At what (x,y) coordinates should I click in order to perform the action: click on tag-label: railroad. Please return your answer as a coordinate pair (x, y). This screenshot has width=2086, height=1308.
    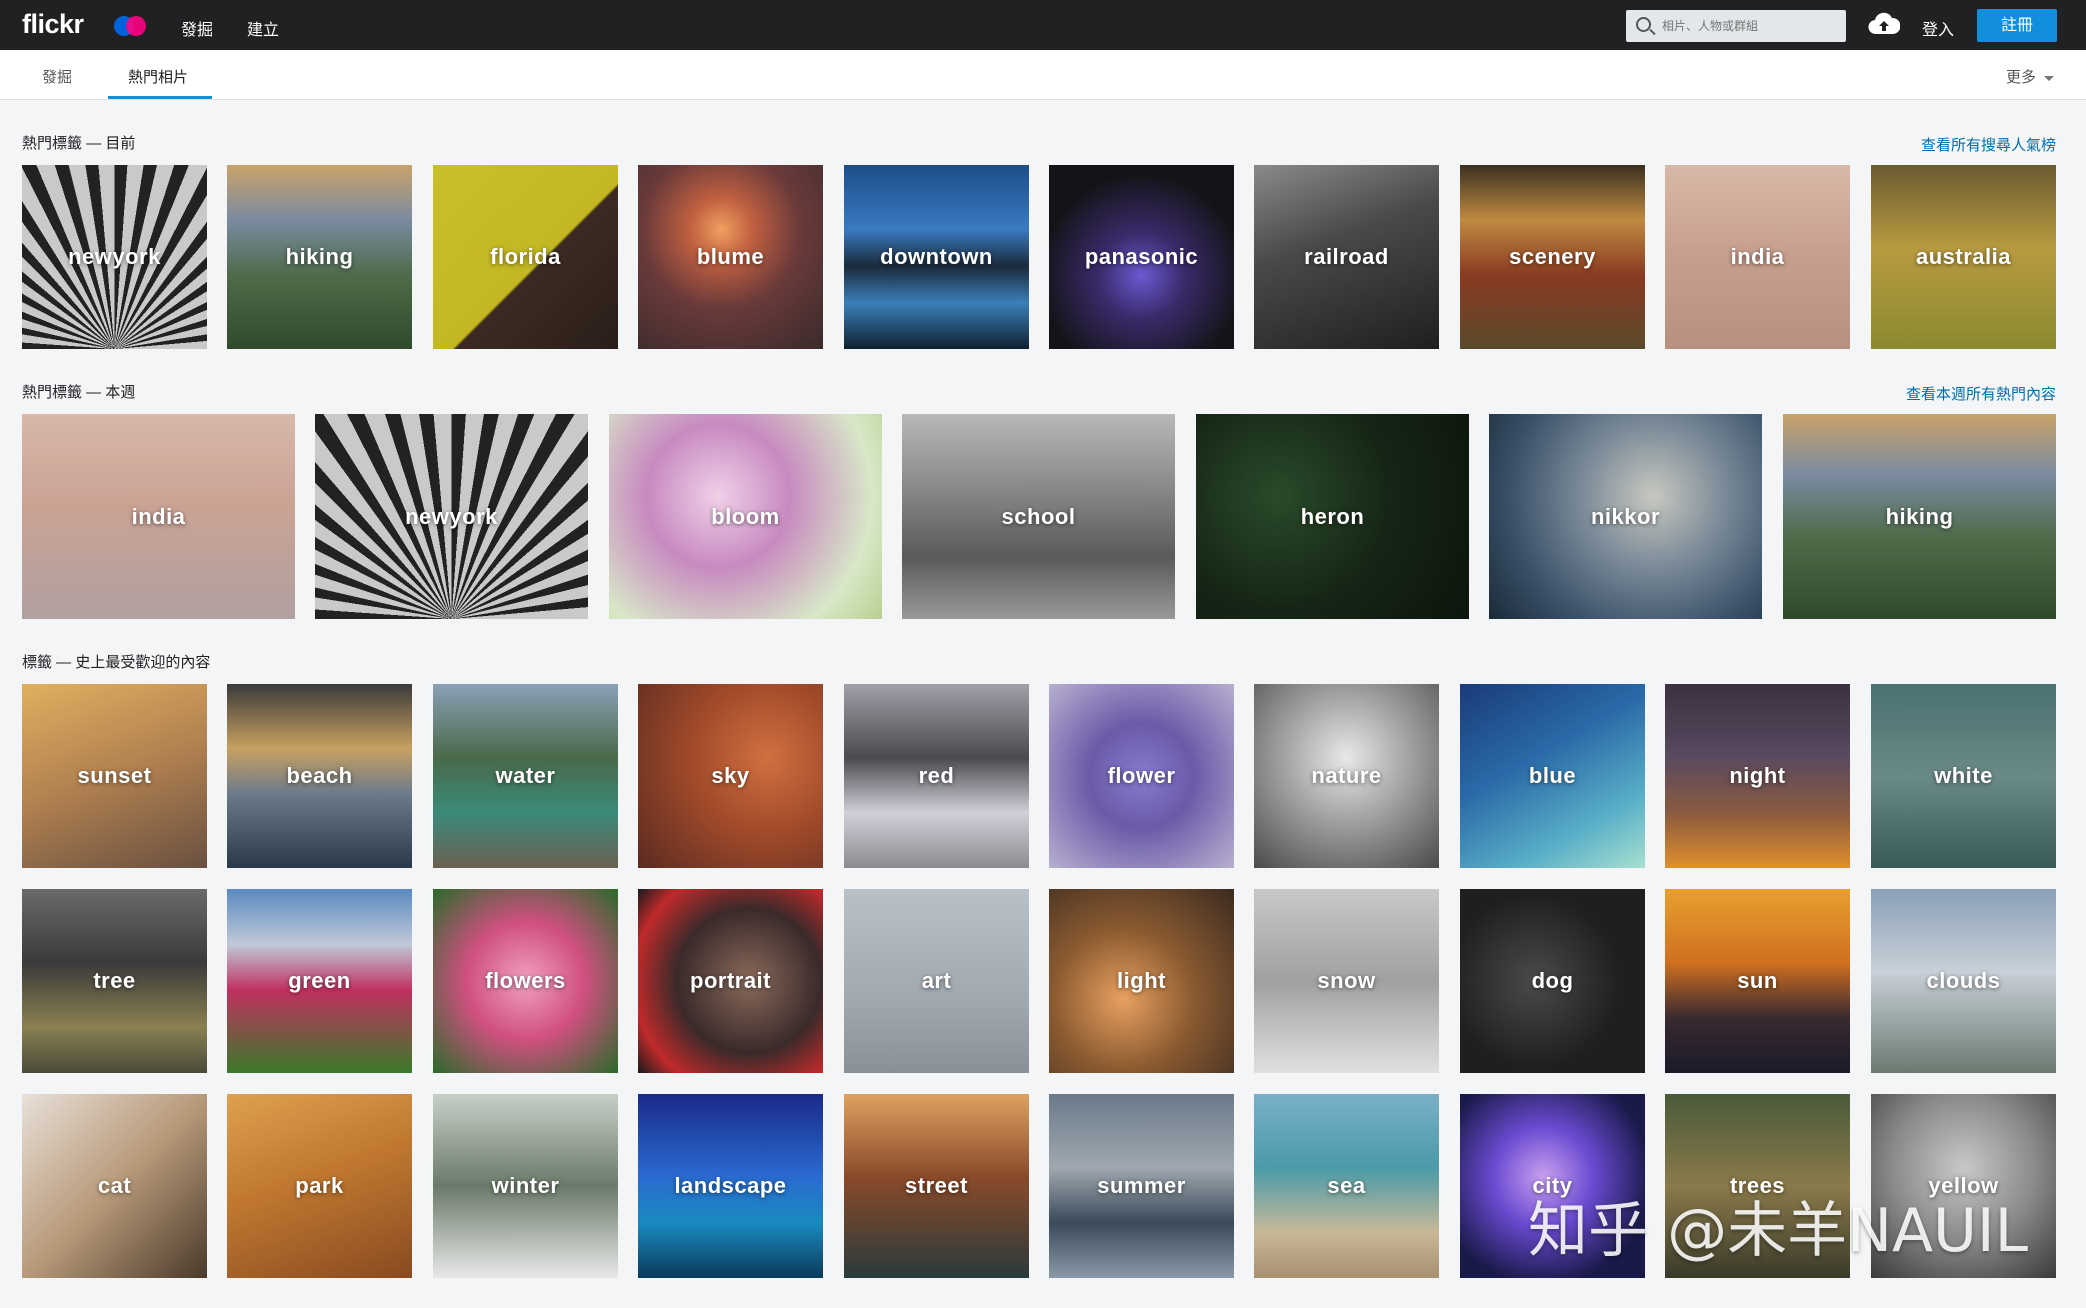
    Looking at the image, I should click on (1346, 256).